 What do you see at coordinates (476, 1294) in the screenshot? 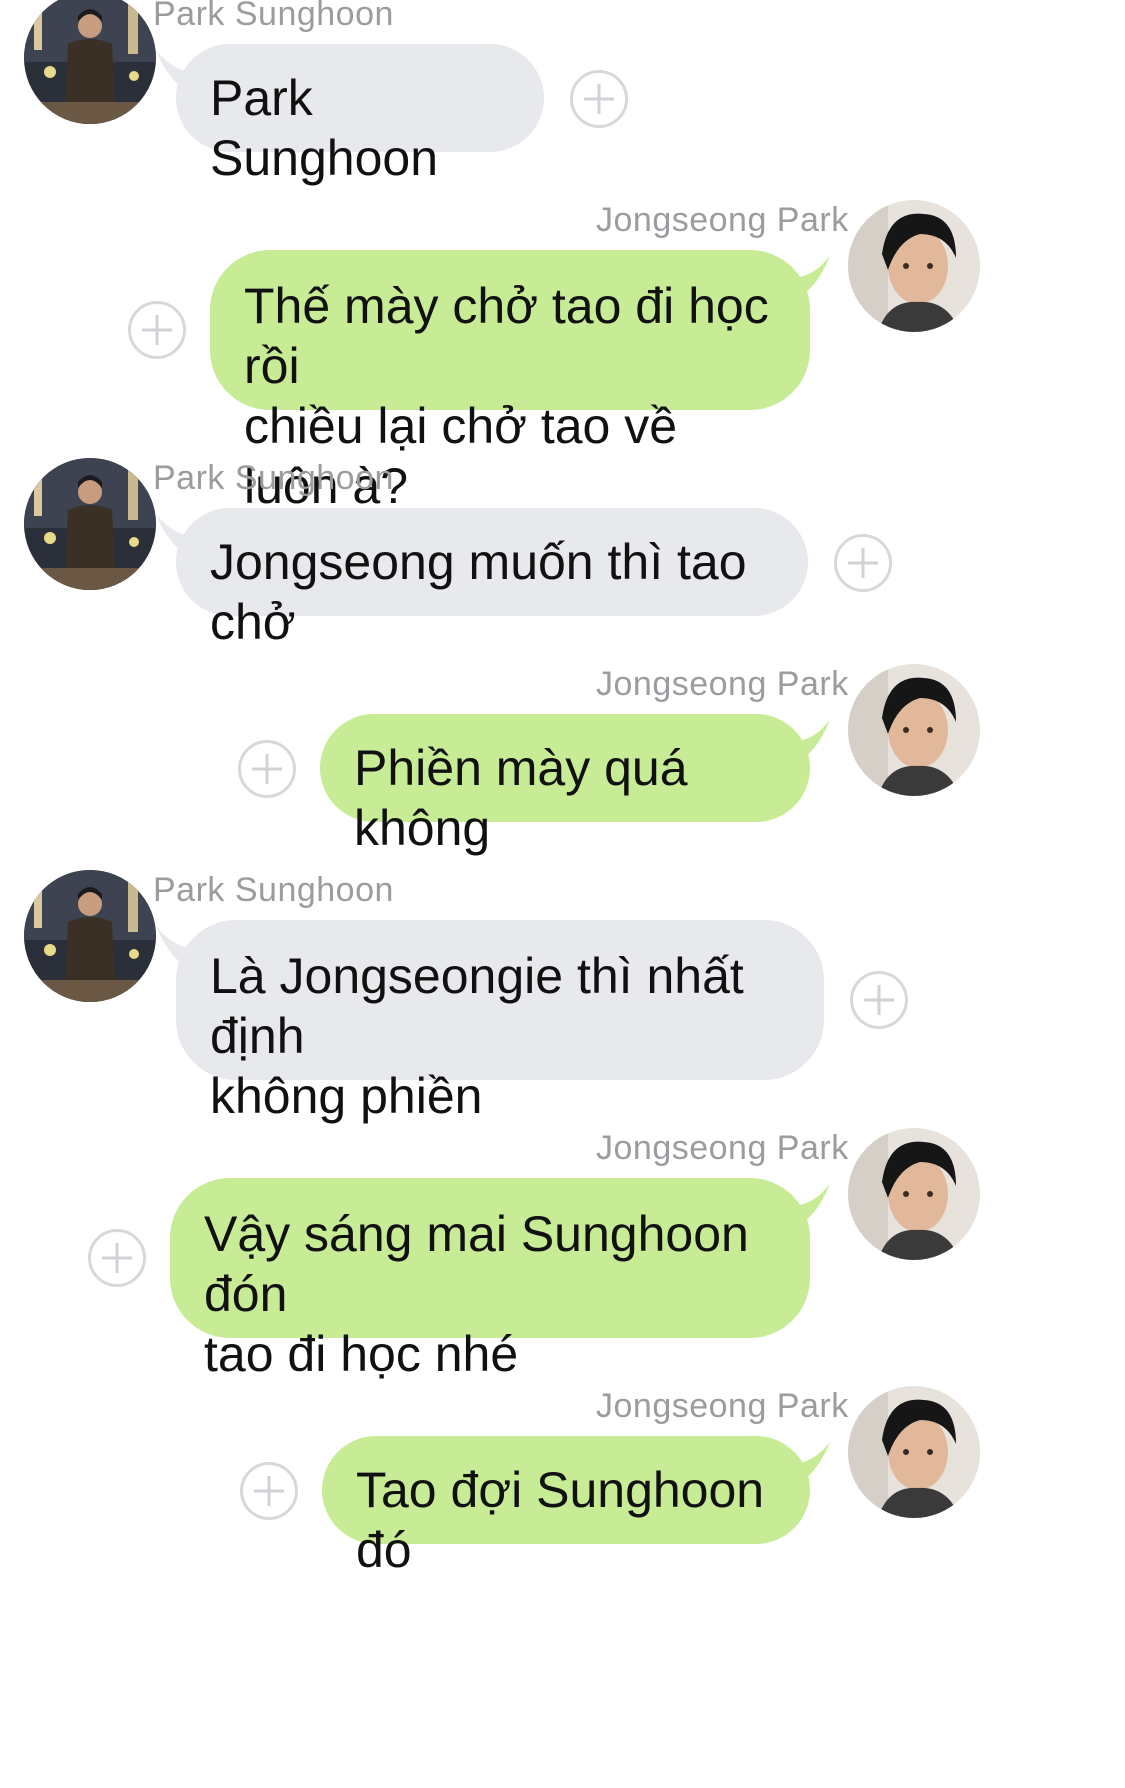
I see `message-text: Vậy sáng mai Sunghoon đón tao đi học nhé` at bounding box center [476, 1294].